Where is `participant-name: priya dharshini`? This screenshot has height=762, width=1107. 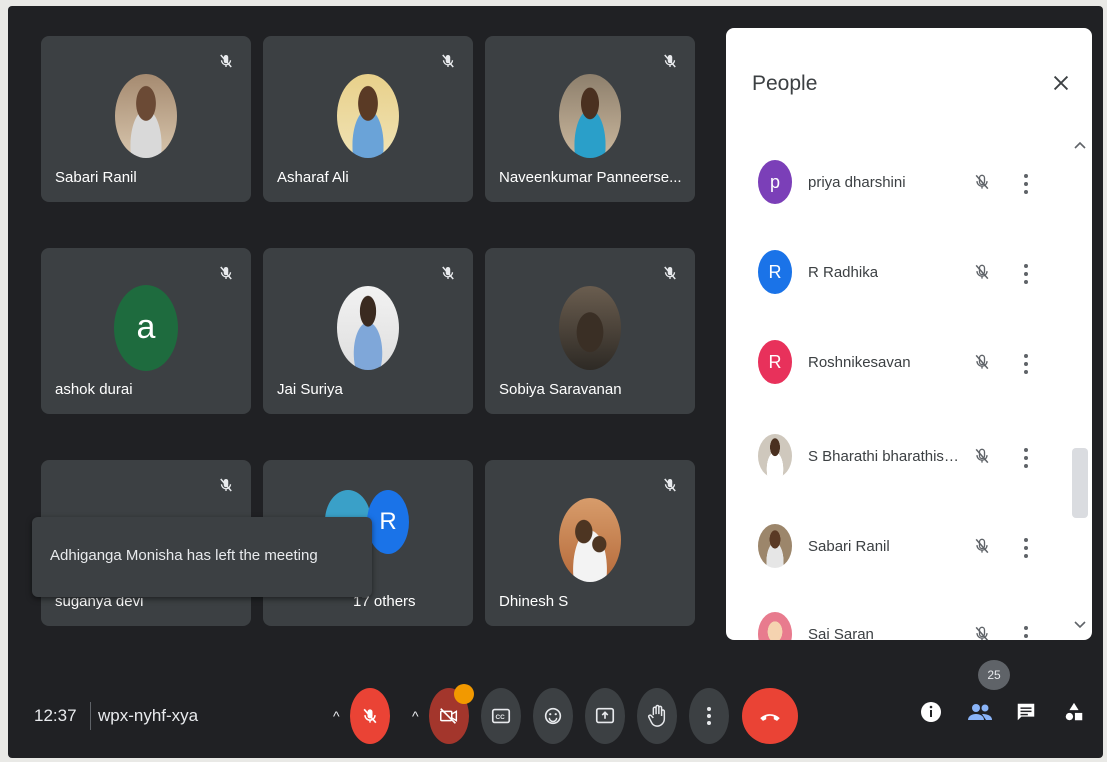 participant-name: priya dharshini is located at coordinates (857, 182).